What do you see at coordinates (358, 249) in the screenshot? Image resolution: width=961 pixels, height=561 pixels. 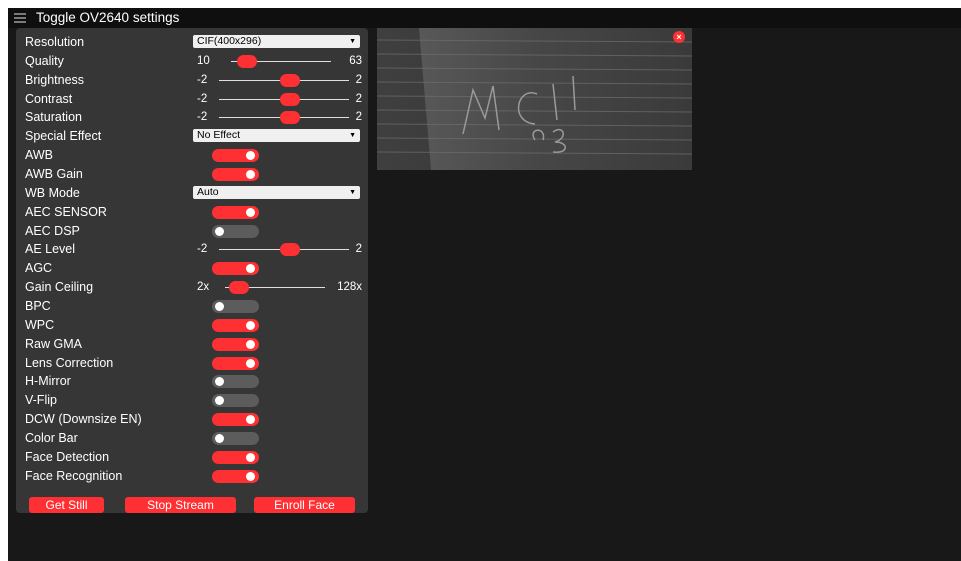 I see `ae-level-max: 2` at bounding box center [358, 249].